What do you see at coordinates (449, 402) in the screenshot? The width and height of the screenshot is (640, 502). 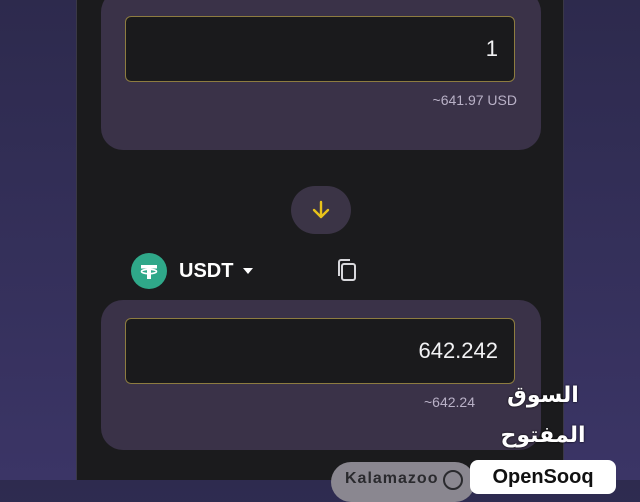 I see `to-usd-estimate: ~642.24` at bounding box center [449, 402].